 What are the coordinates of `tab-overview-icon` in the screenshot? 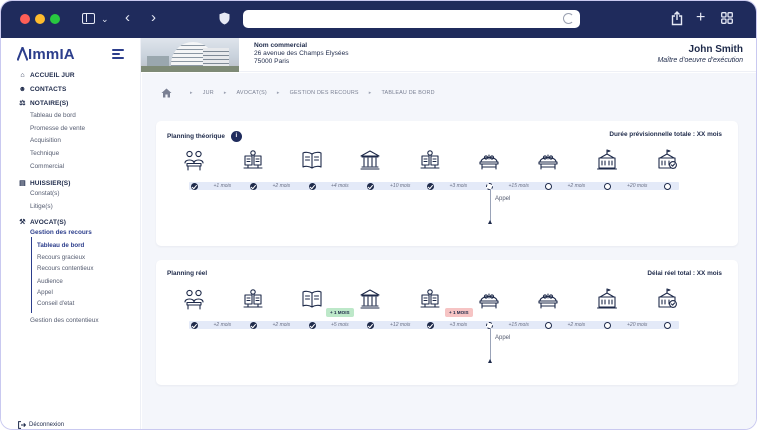 It's located at (727, 18).